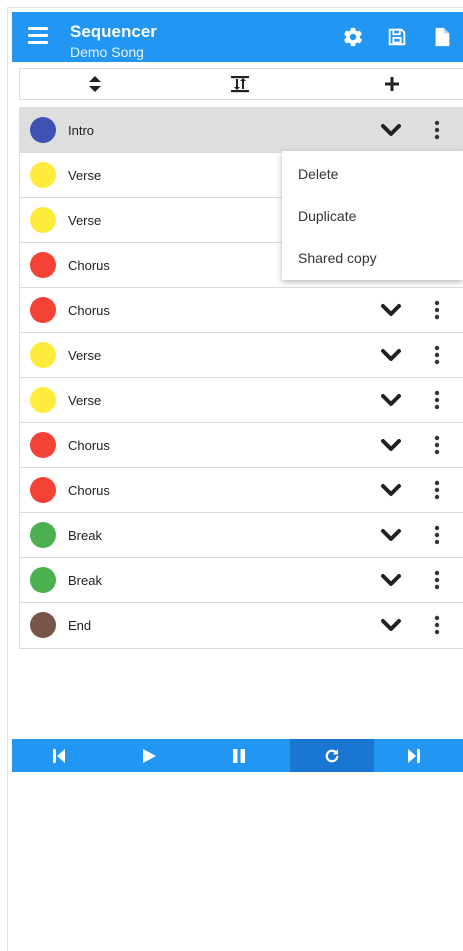 The image size is (463, 951). What do you see at coordinates (38, 36) in the screenshot?
I see `menu-icon` at bounding box center [38, 36].